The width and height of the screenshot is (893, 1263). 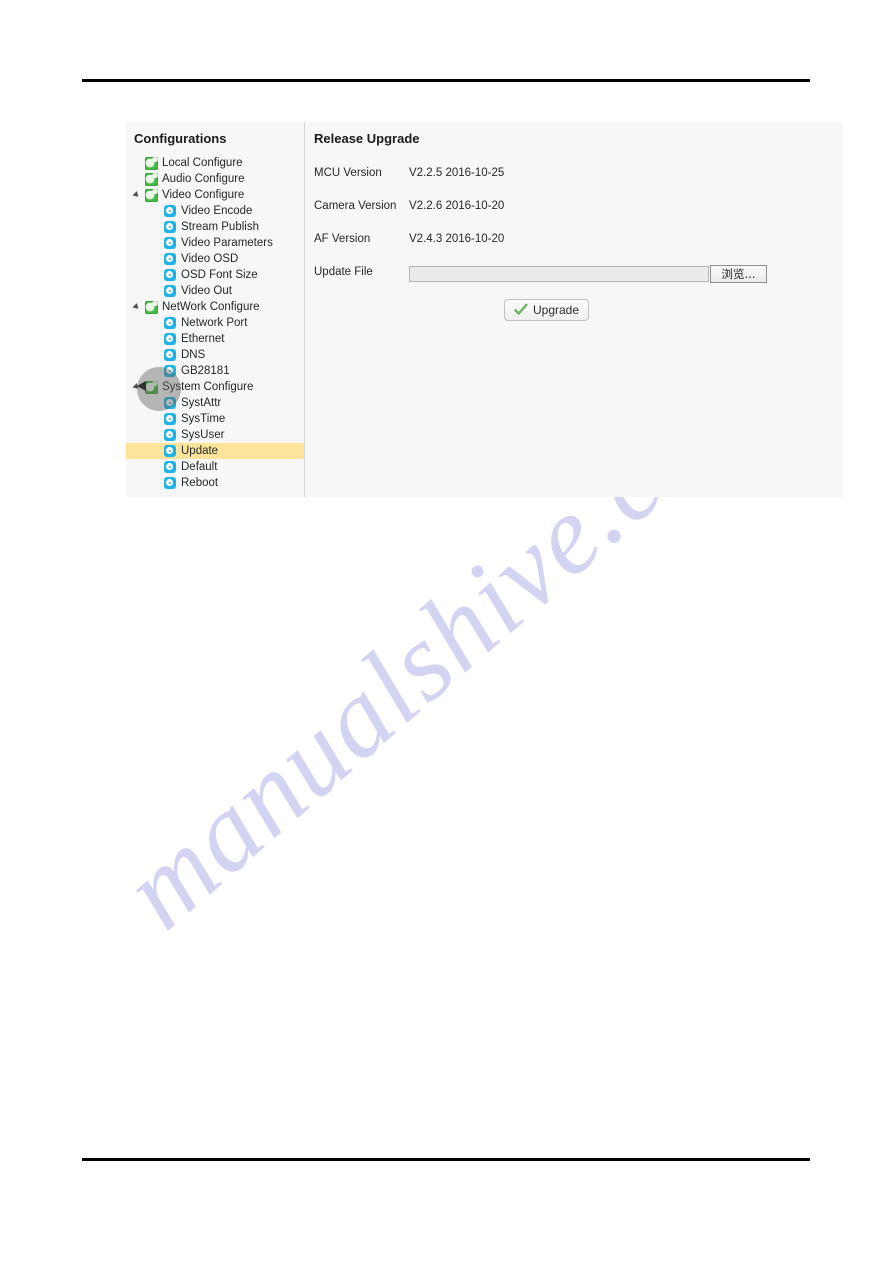 I want to click on sidebar-item-network-port: Network Port, so click(x=215, y=323).